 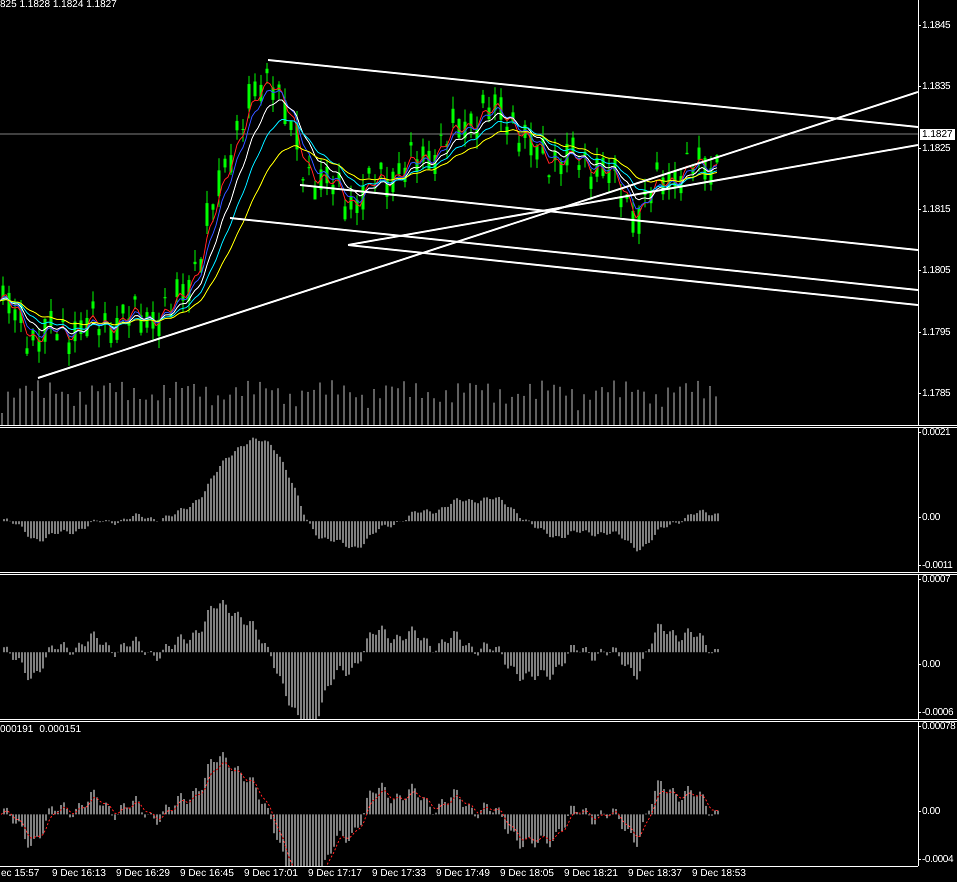 What do you see at coordinates (935, 565) in the screenshot?
I see `axis-label: -0.0011` at bounding box center [935, 565].